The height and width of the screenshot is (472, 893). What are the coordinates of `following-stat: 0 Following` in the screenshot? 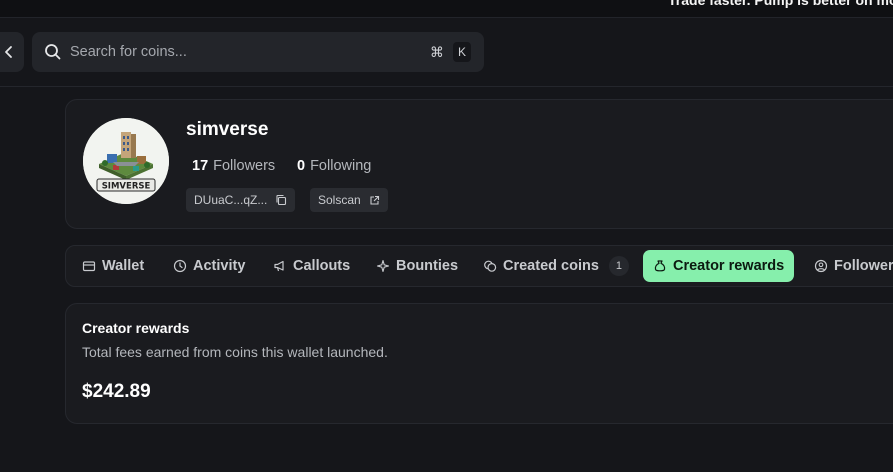 It's located at (334, 166).